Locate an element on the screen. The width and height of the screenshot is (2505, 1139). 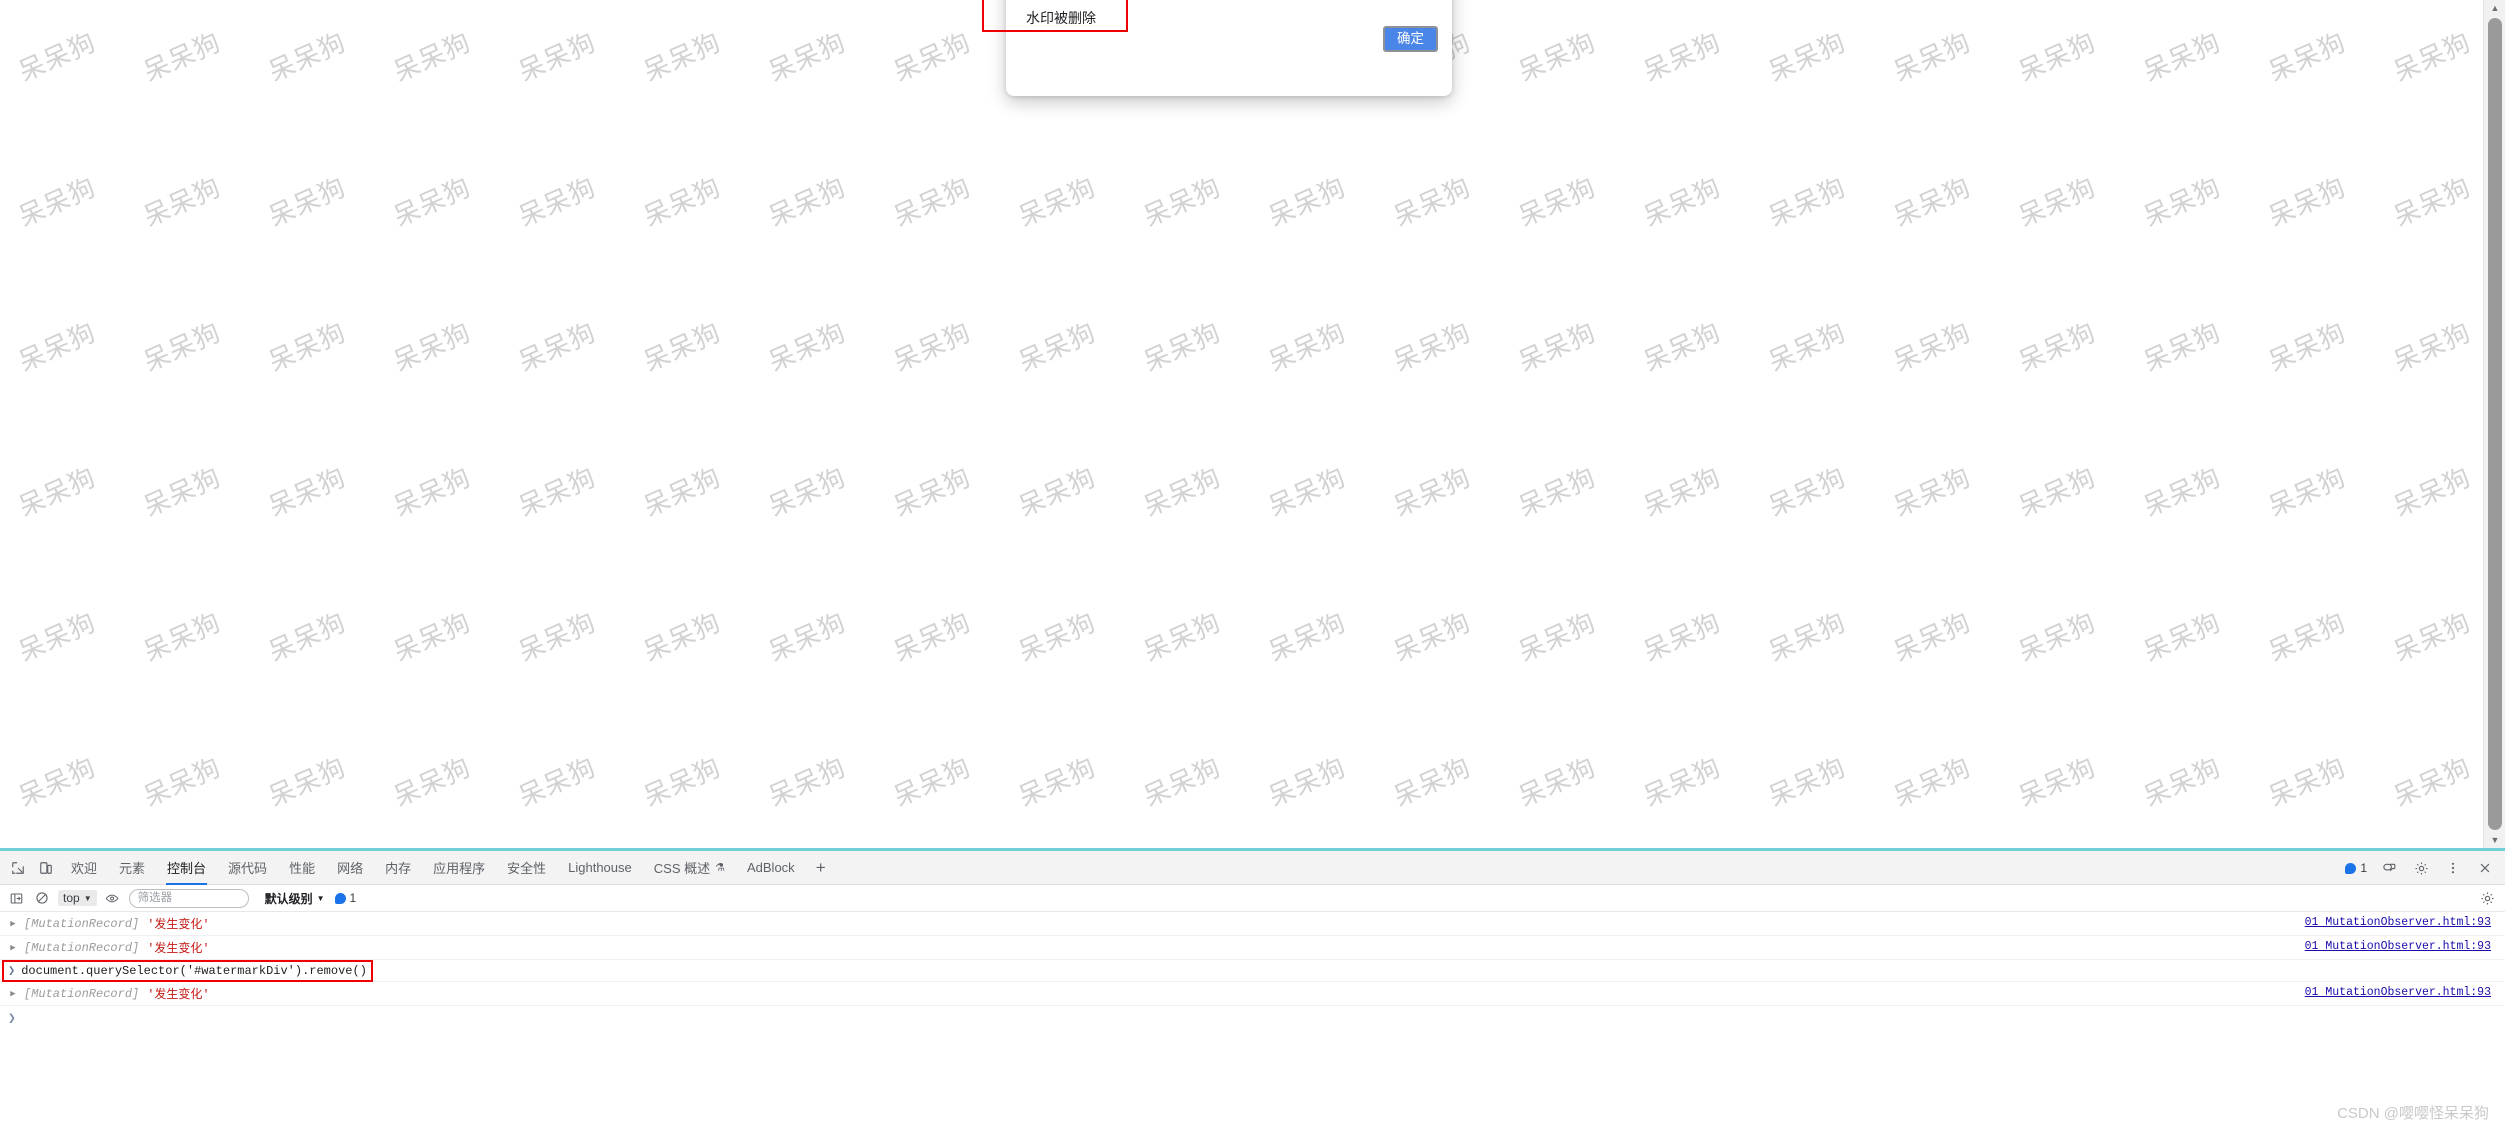
devtools-tab-6: 内存 is located at coordinates (398, 868).